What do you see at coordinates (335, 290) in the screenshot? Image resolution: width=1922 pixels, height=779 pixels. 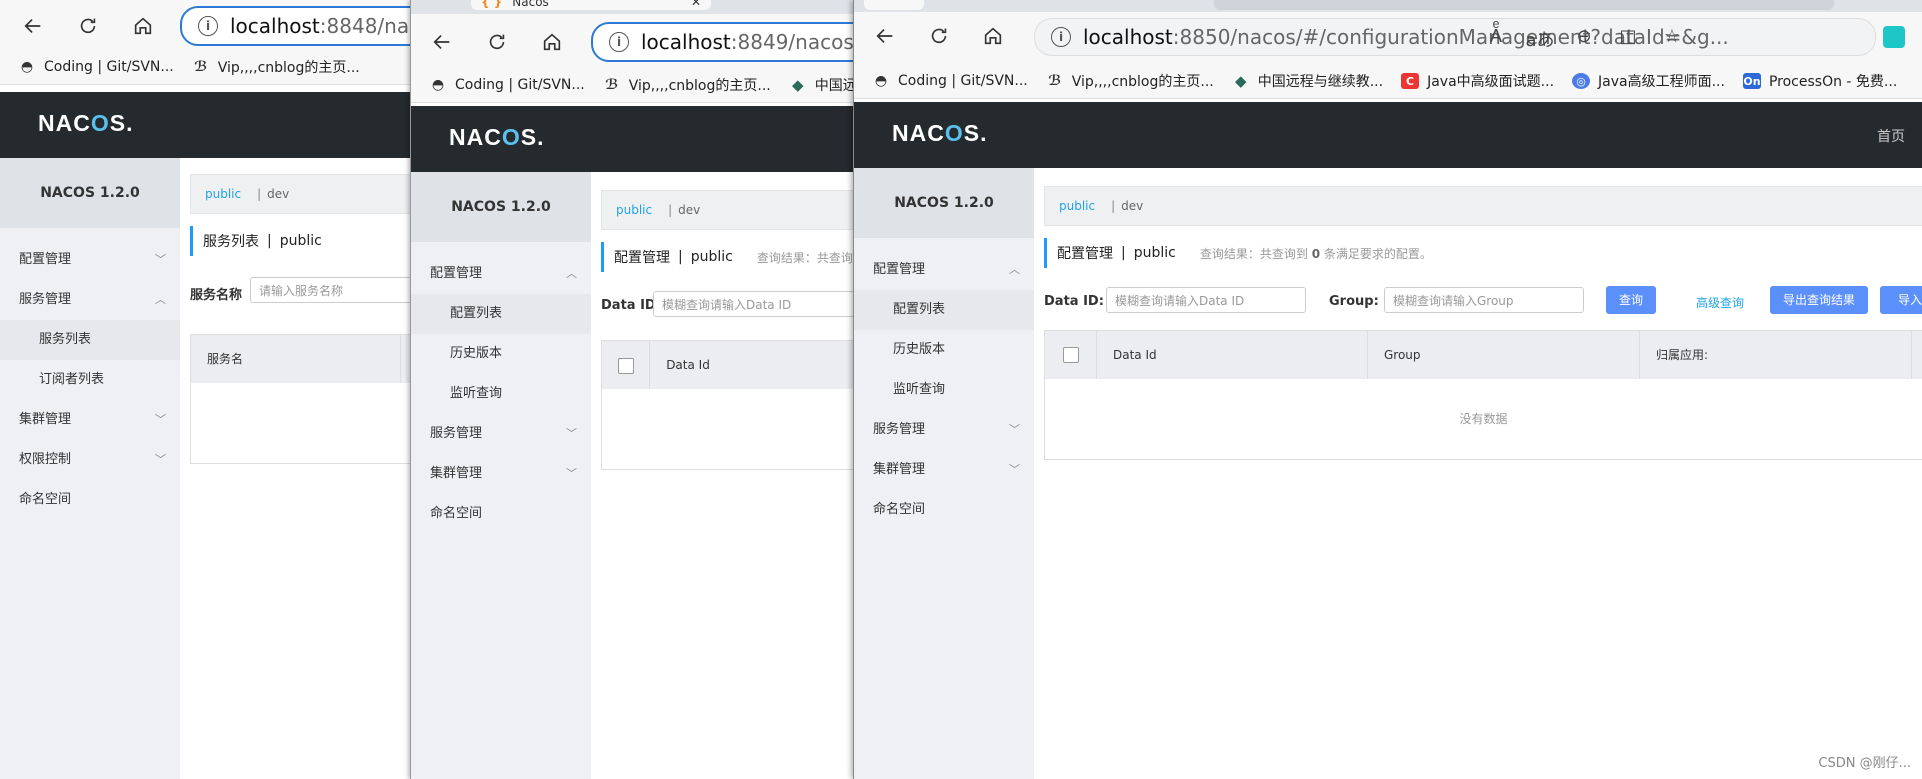 I see `service-name-input: 请输入服务名称` at bounding box center [335, 290].